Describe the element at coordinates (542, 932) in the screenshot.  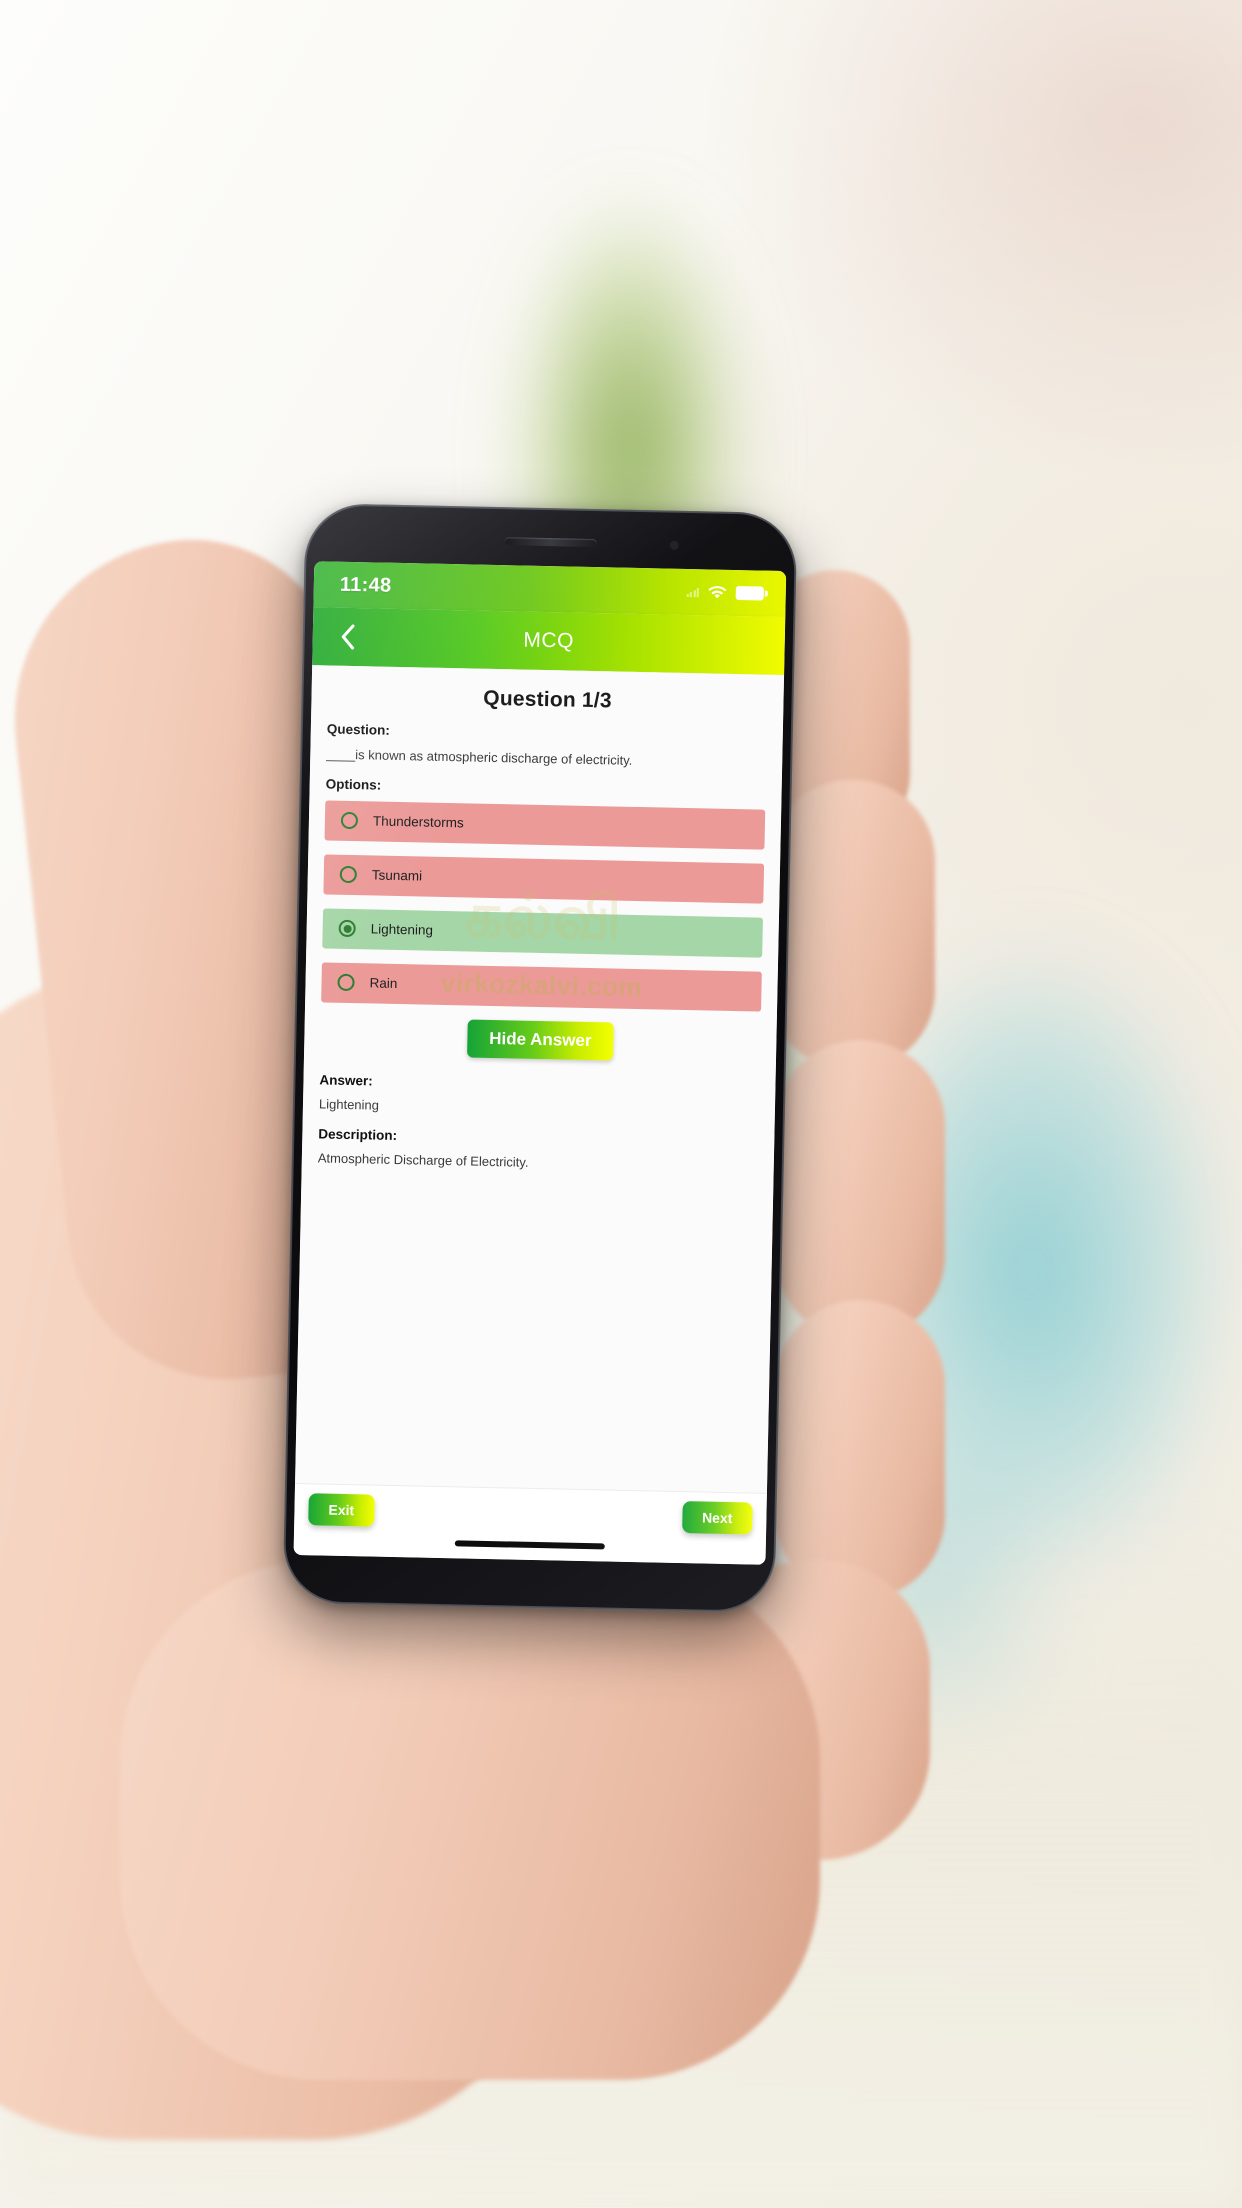
I see `option-row: Lightening` at that location.